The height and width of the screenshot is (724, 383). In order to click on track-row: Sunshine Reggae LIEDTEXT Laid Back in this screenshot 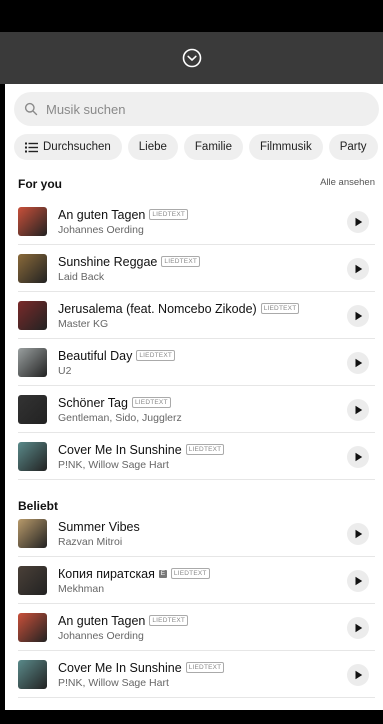, I will do `click(194, 268)`.